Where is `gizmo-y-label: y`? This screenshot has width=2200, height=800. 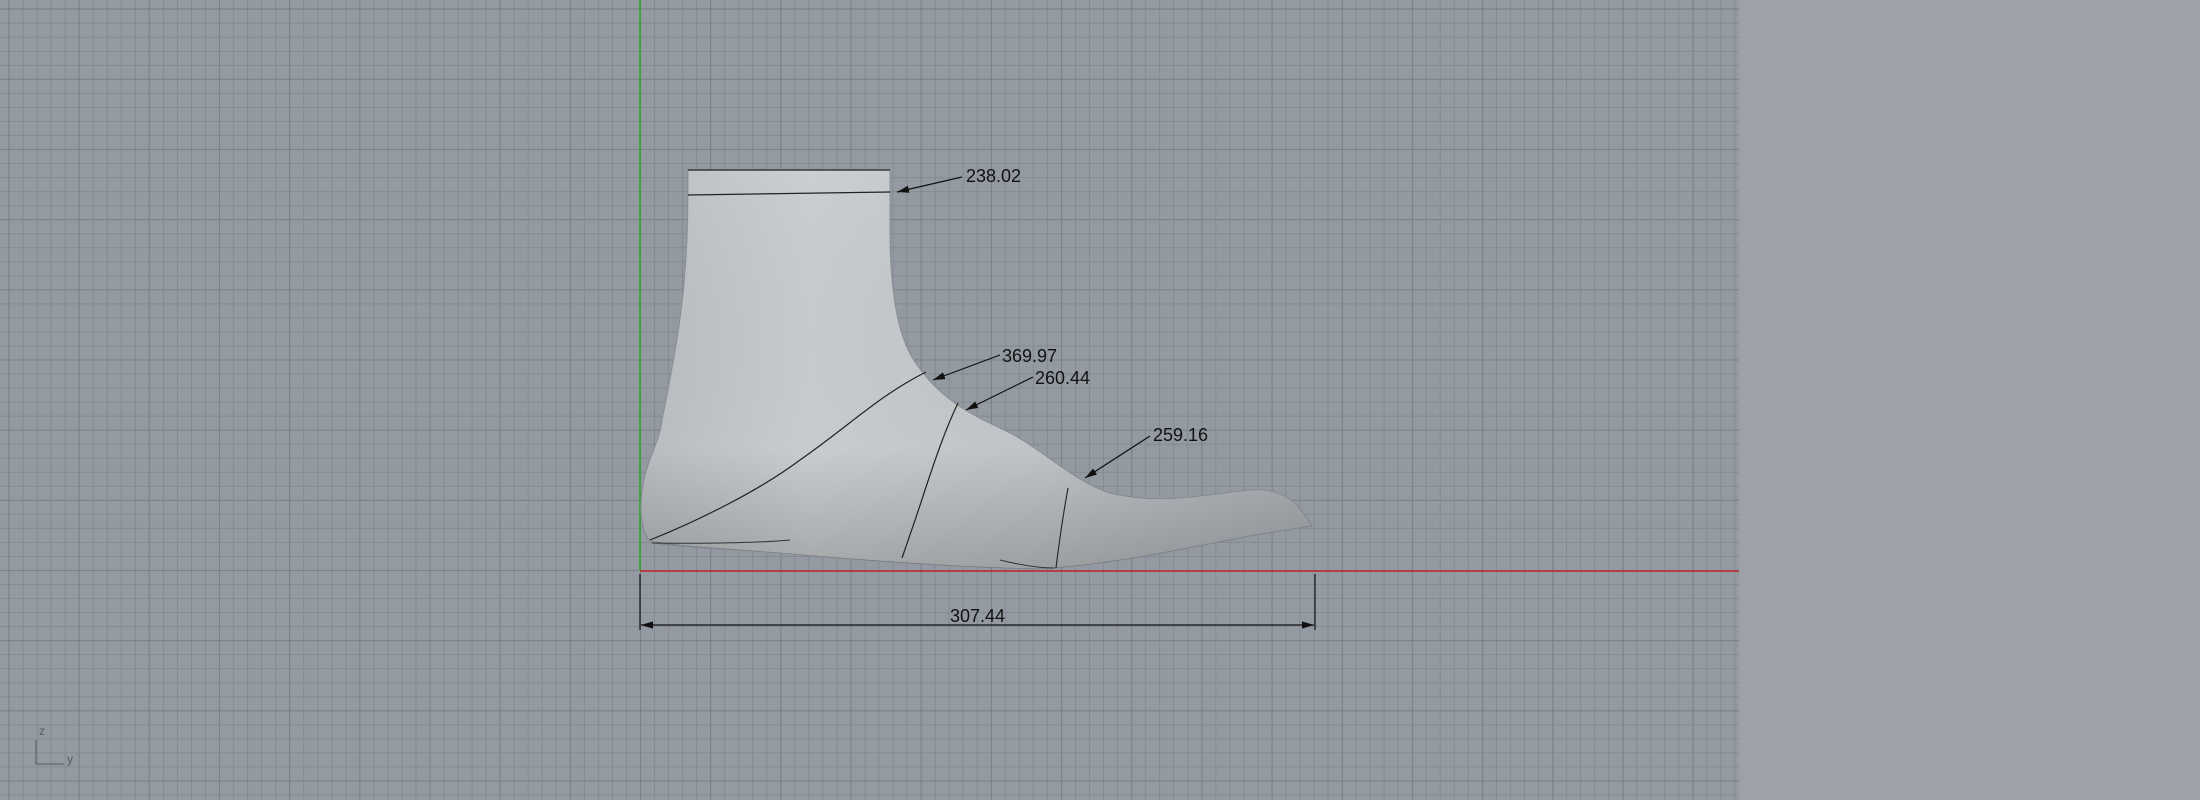
gizmo-y-label: y is located at coordinates (70, 759).